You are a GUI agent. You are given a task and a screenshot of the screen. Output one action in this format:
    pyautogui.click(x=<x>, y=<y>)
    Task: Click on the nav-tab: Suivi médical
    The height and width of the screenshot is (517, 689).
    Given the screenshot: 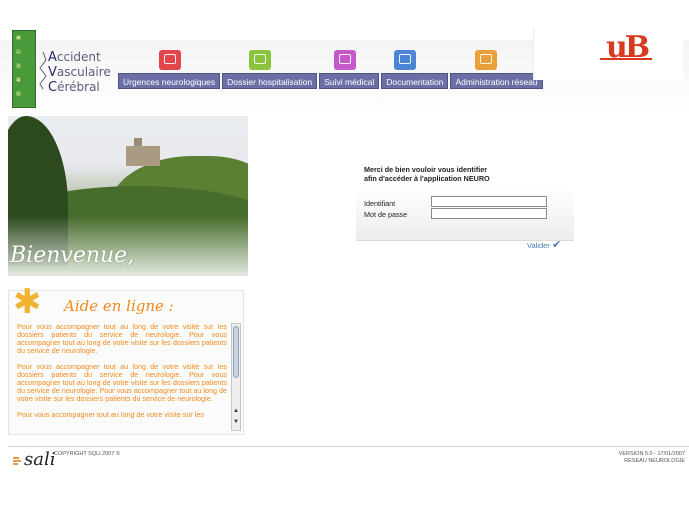 What is the action you would take?
    pyautogui.click(x=349, y=69)
    